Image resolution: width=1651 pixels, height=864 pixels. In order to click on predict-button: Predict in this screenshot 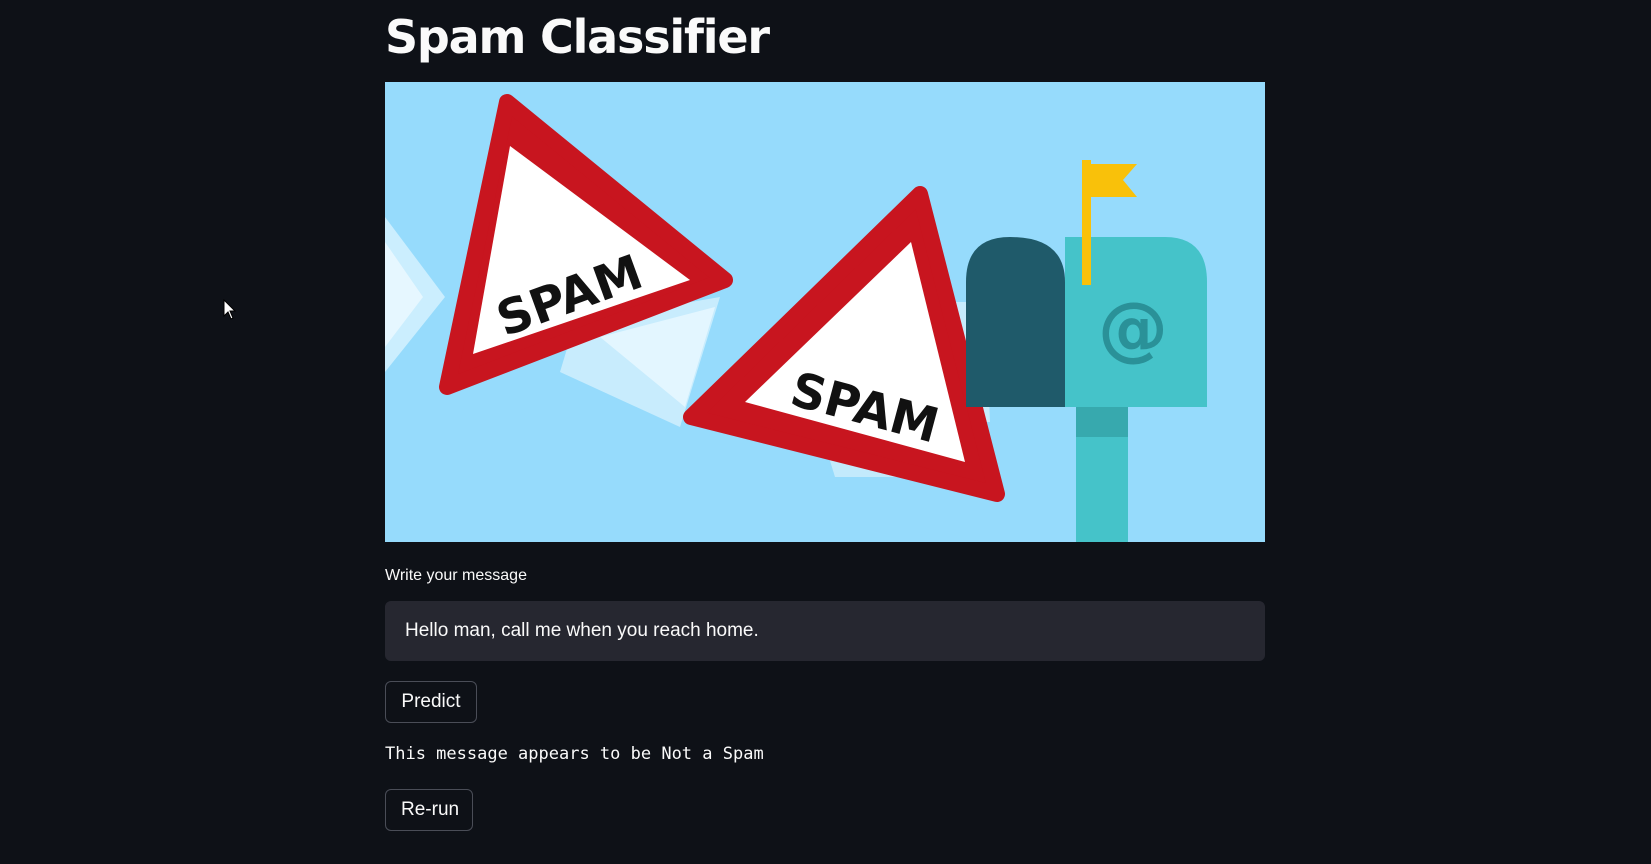, I will do `click(431, 702)`.